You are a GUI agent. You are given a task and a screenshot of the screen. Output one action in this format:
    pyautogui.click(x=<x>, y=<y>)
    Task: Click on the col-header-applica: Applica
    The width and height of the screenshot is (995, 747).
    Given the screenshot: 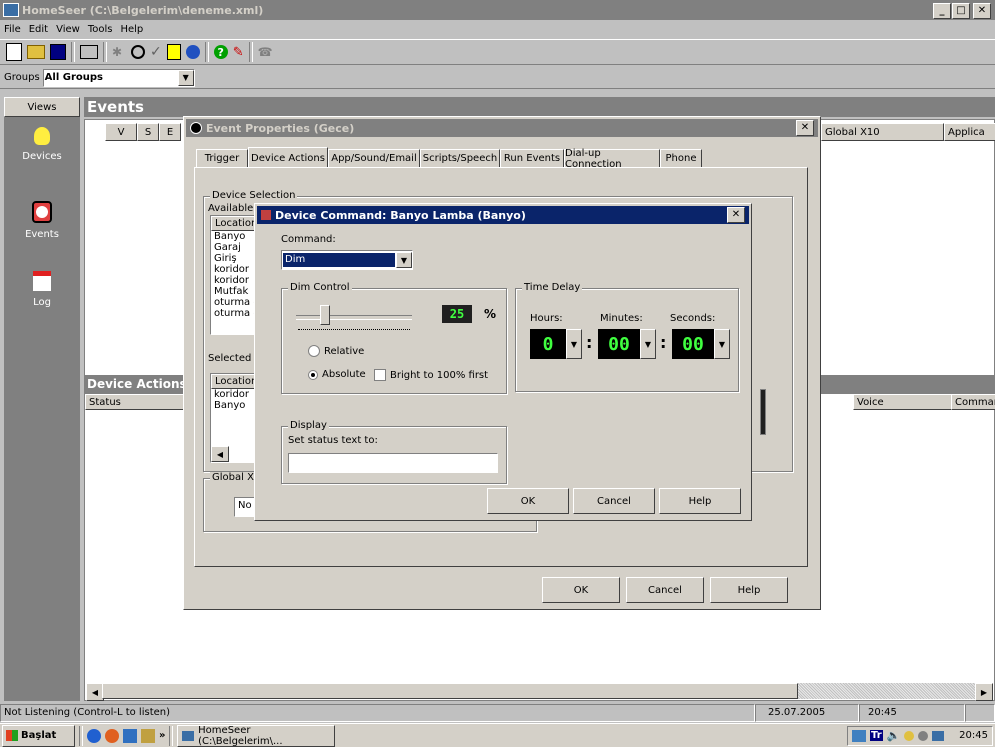 What is the action you would take?
    pyautogui.click(x=969, y=132)
    